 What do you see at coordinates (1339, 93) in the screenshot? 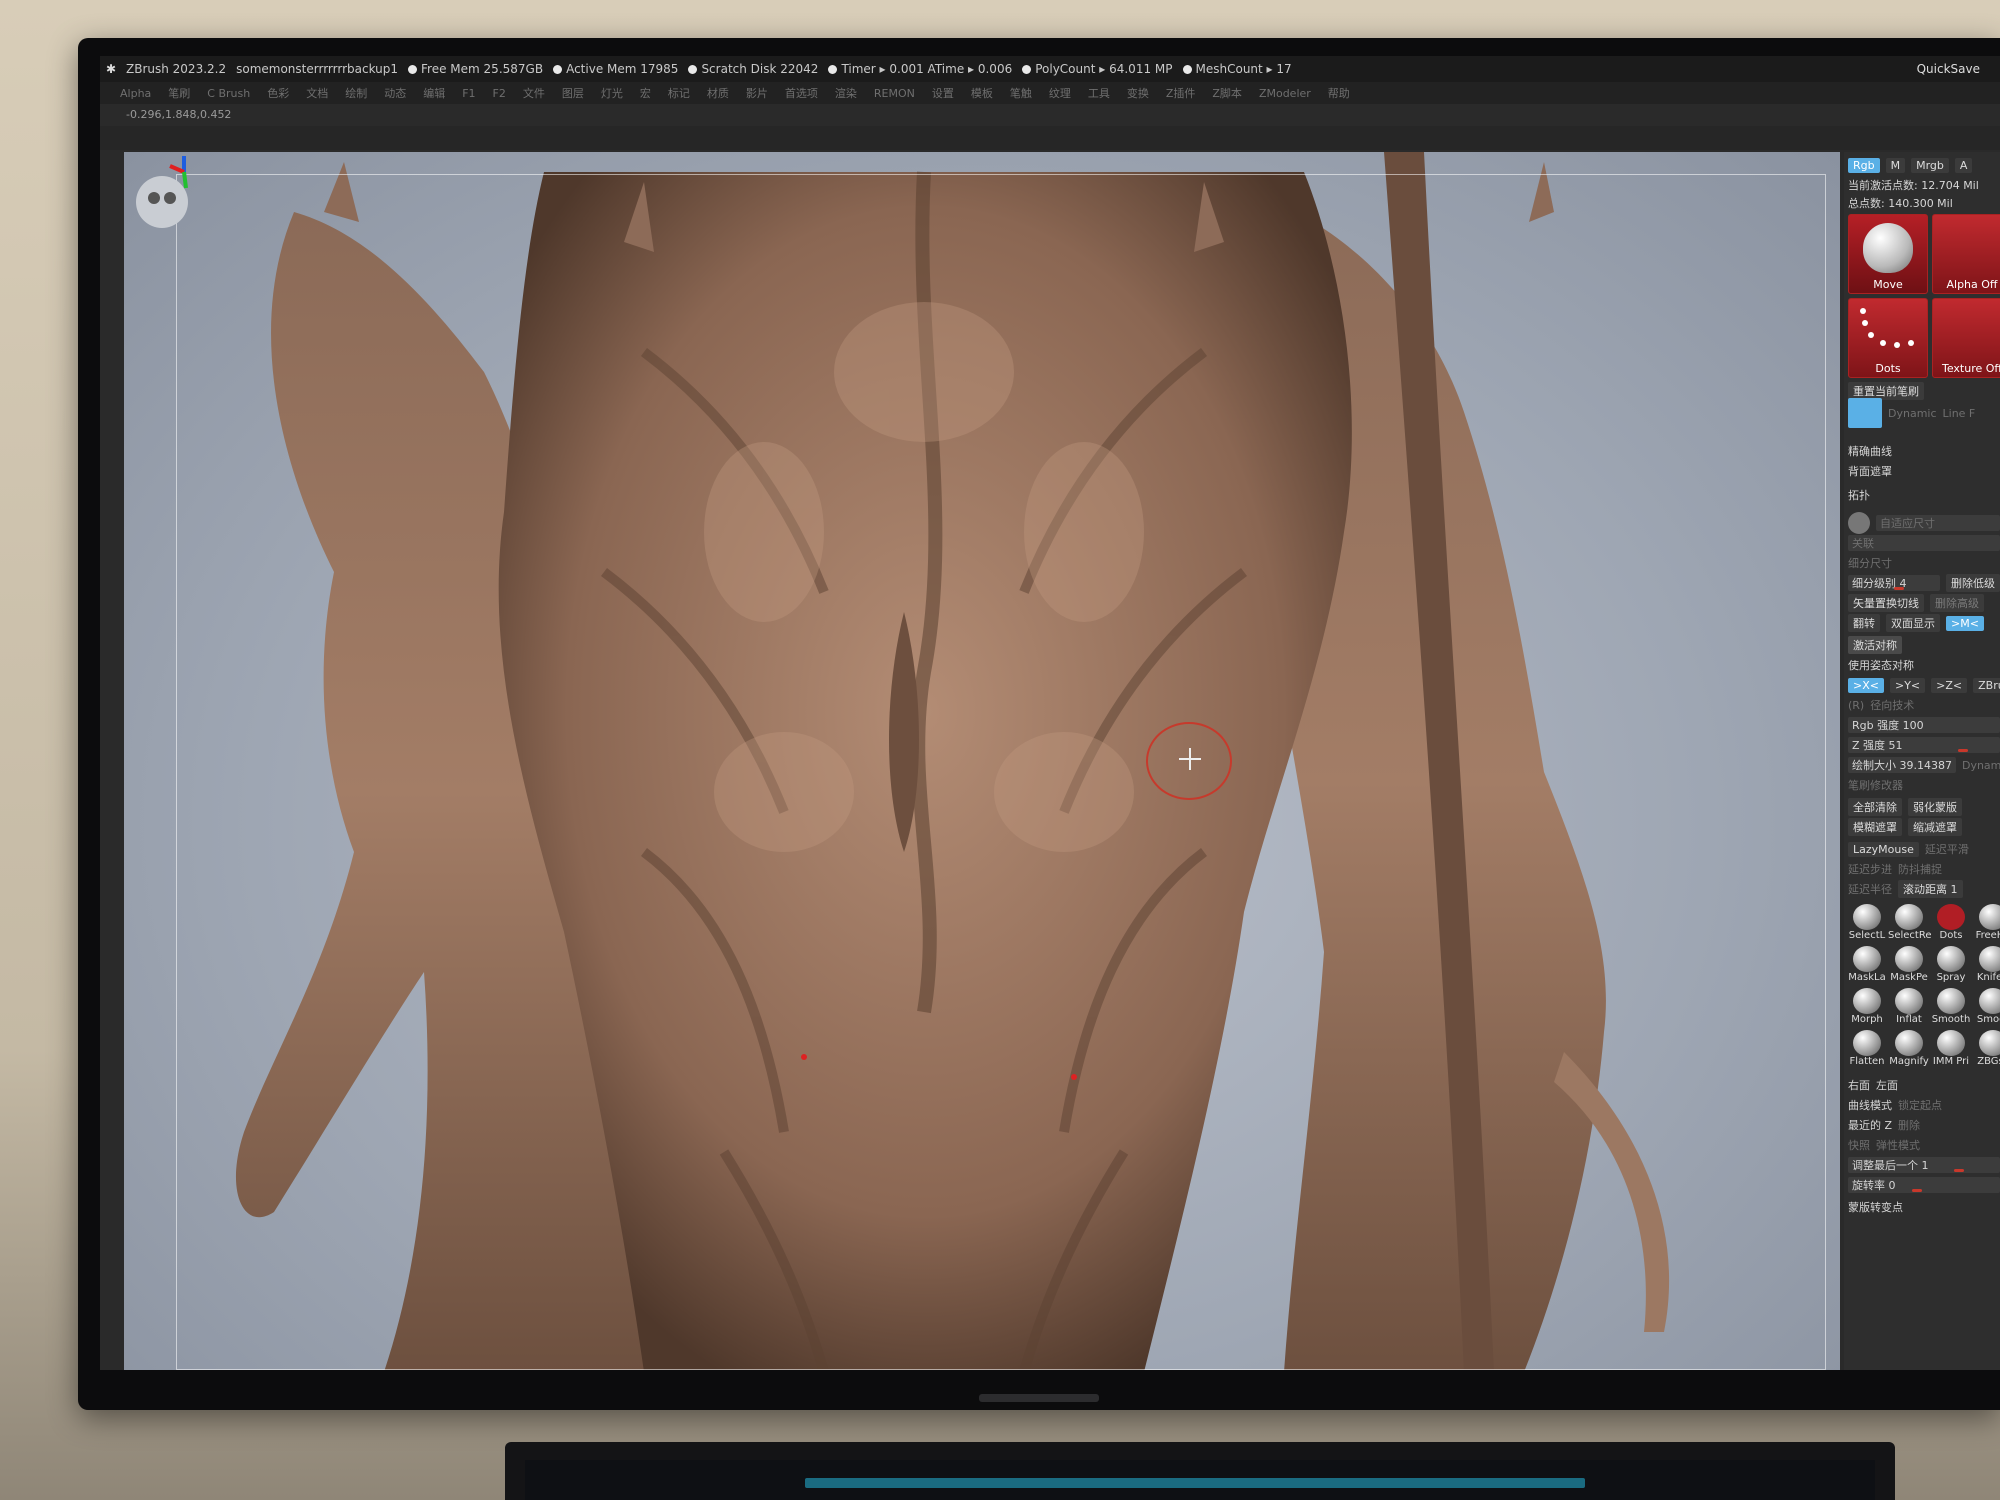
I see `menu-item: 帮助` at bounding box center [1339, 93].